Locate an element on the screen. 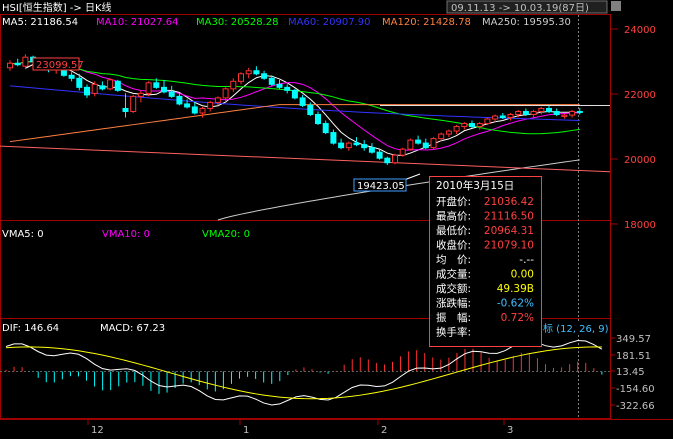 Image resolution: width=673 pixels, height=439 pixels. vma-legend: VMA5: 0 VMA10: 0 VMA20: 0 is located at coordinates (126, 234).